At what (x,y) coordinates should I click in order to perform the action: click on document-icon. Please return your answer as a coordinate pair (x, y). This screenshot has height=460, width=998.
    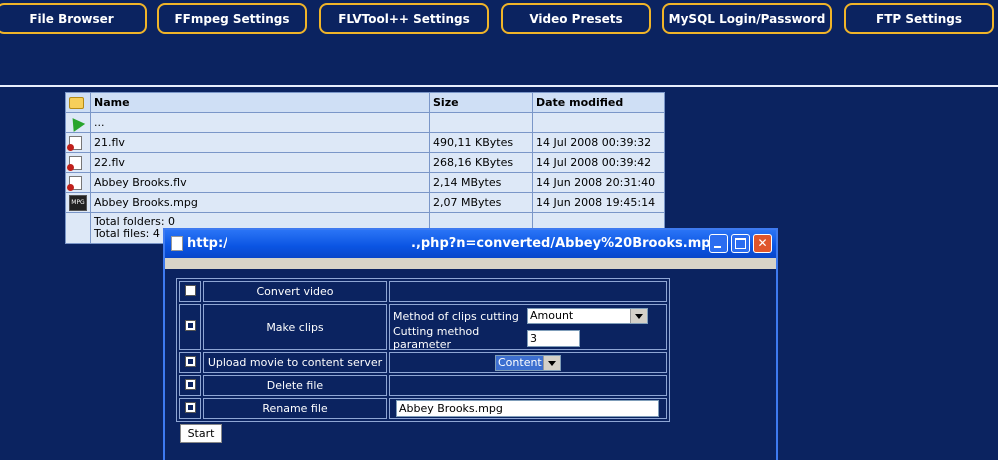
    Looking at the image, I should click on (177, 243).